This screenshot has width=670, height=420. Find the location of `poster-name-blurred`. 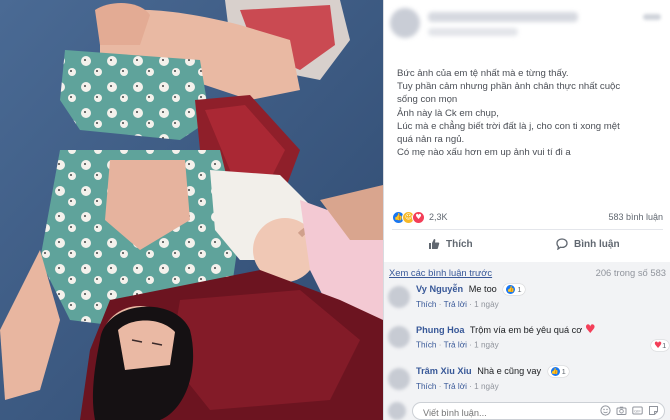

poster-name-blurred is located at coordinates (503, 17).